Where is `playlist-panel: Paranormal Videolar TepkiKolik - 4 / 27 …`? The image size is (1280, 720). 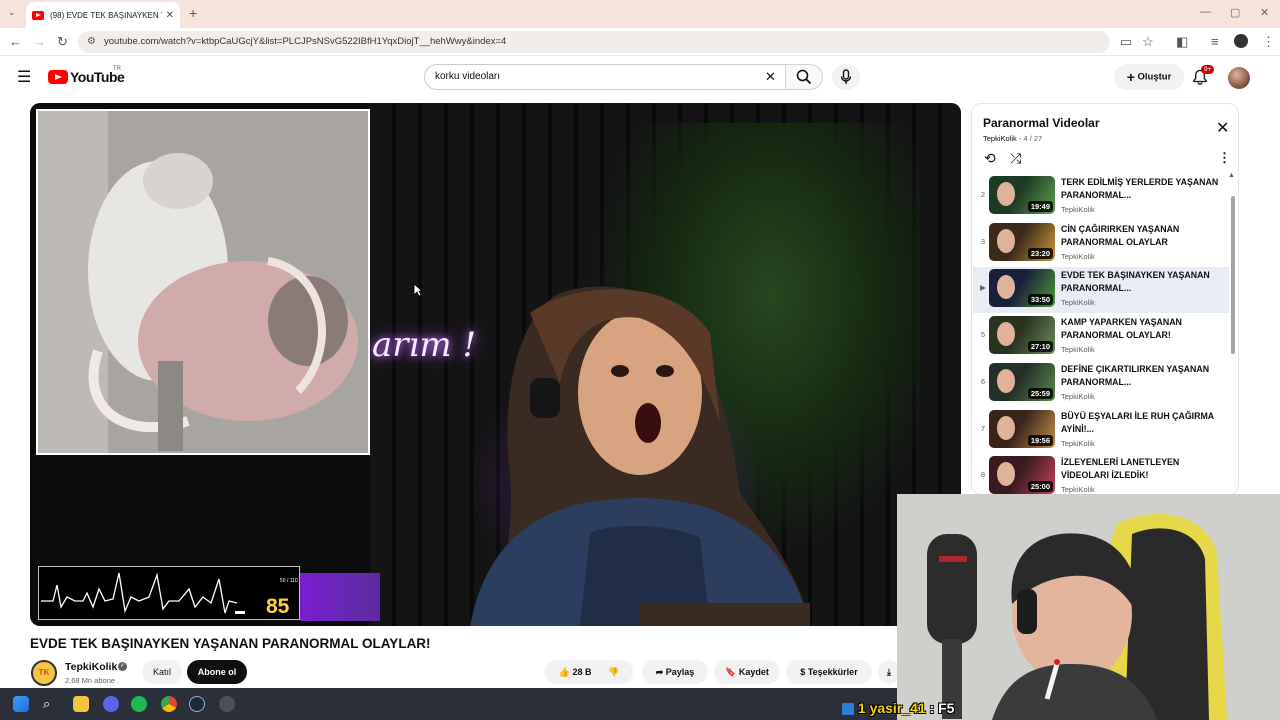 playlist-panel: Paranormal Videolar TepkiKolik - 4 / 27 … is located at coordinates (1105, 299).